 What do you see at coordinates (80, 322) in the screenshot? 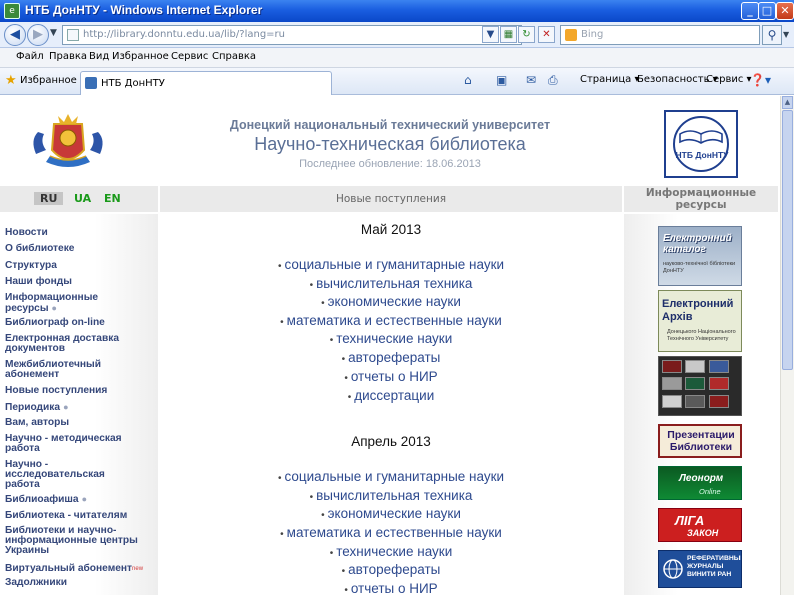
I see `nav-bibliographer: Библиограф on-line` at bounding box center [80, 322].